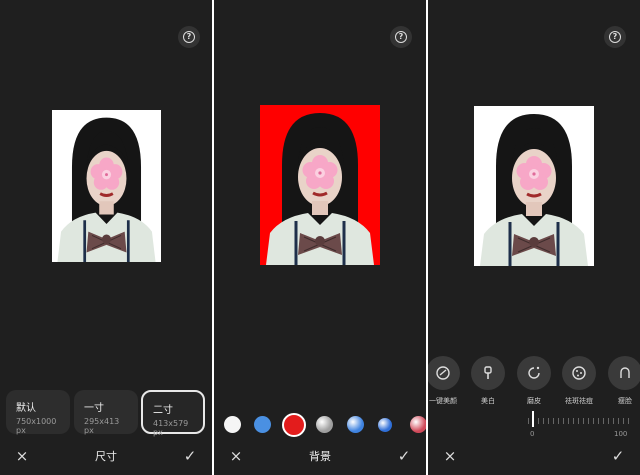  Describe the element at coordinates (418, 424) in the screenshot. I see `swatch-red-gradient` at that location.